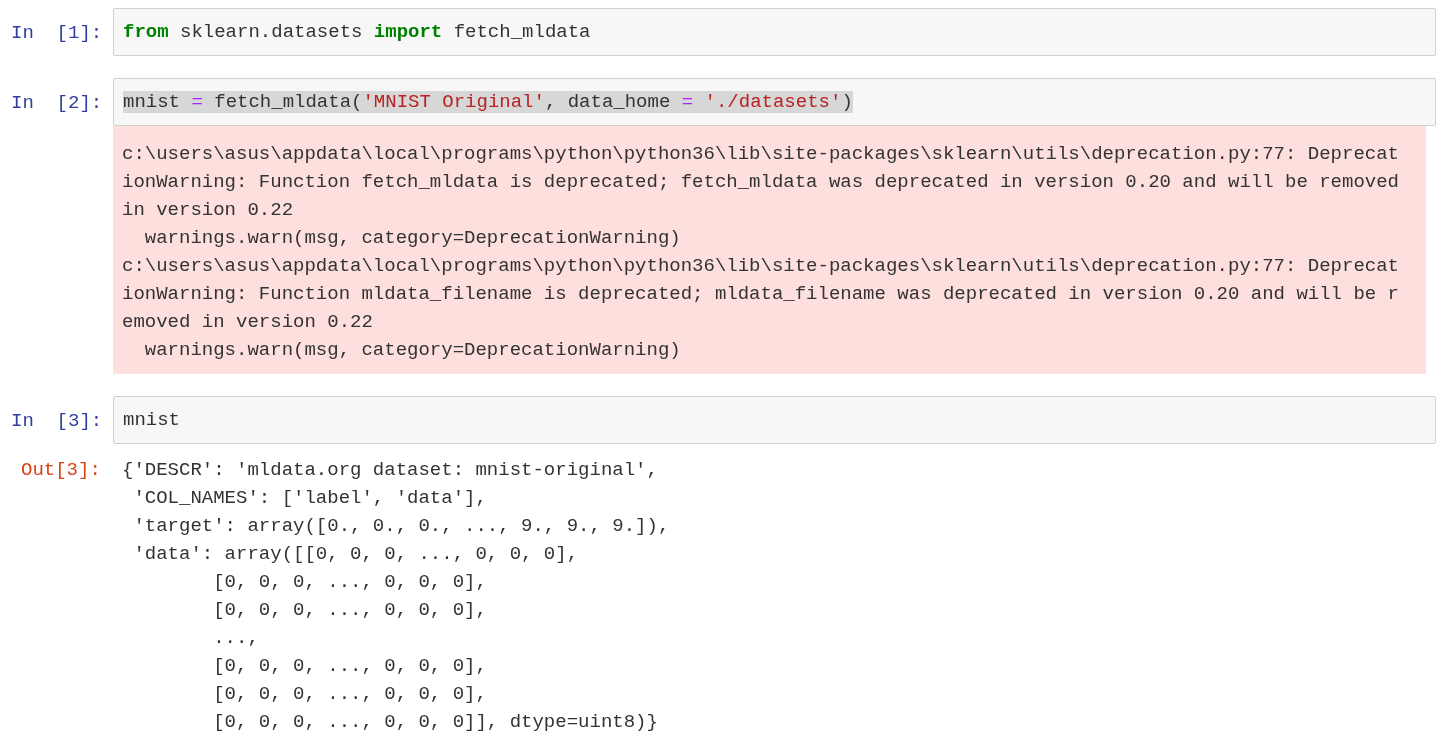 This screenshot has height=754, width=1444. What do you see at coordinates (236, 638) in the screenshot?
I see `output-line: ...,` at bounding box center [236, 638].